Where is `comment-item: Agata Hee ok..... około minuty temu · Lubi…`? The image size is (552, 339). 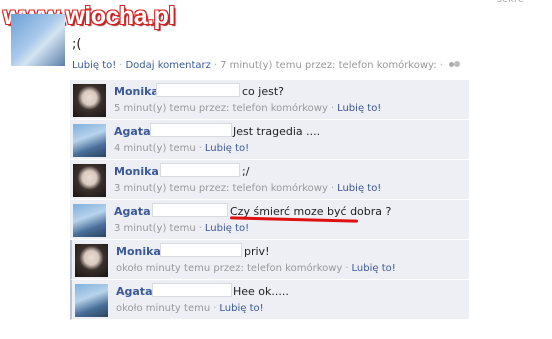
comment-item: Agata Hee ok..... około minuty temu · Lubi… is located at coordinates (269, 300).